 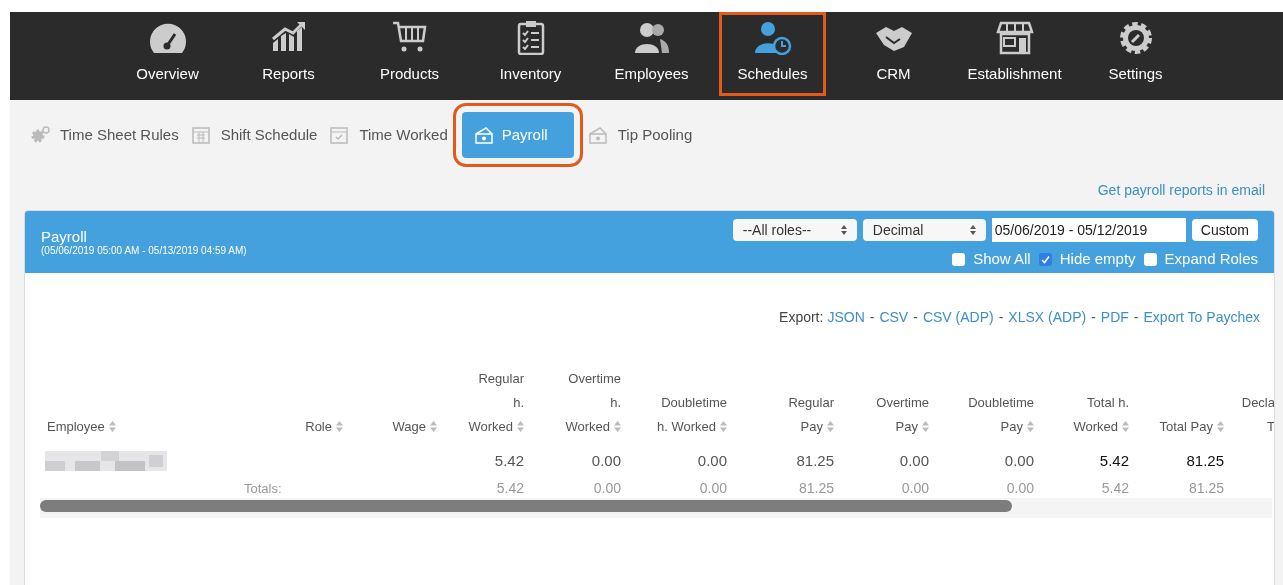 What do you see at coordinates (1224, 230) in the screenshot?
I see `custom-button: Custom` at bounding box center [1224, 230].